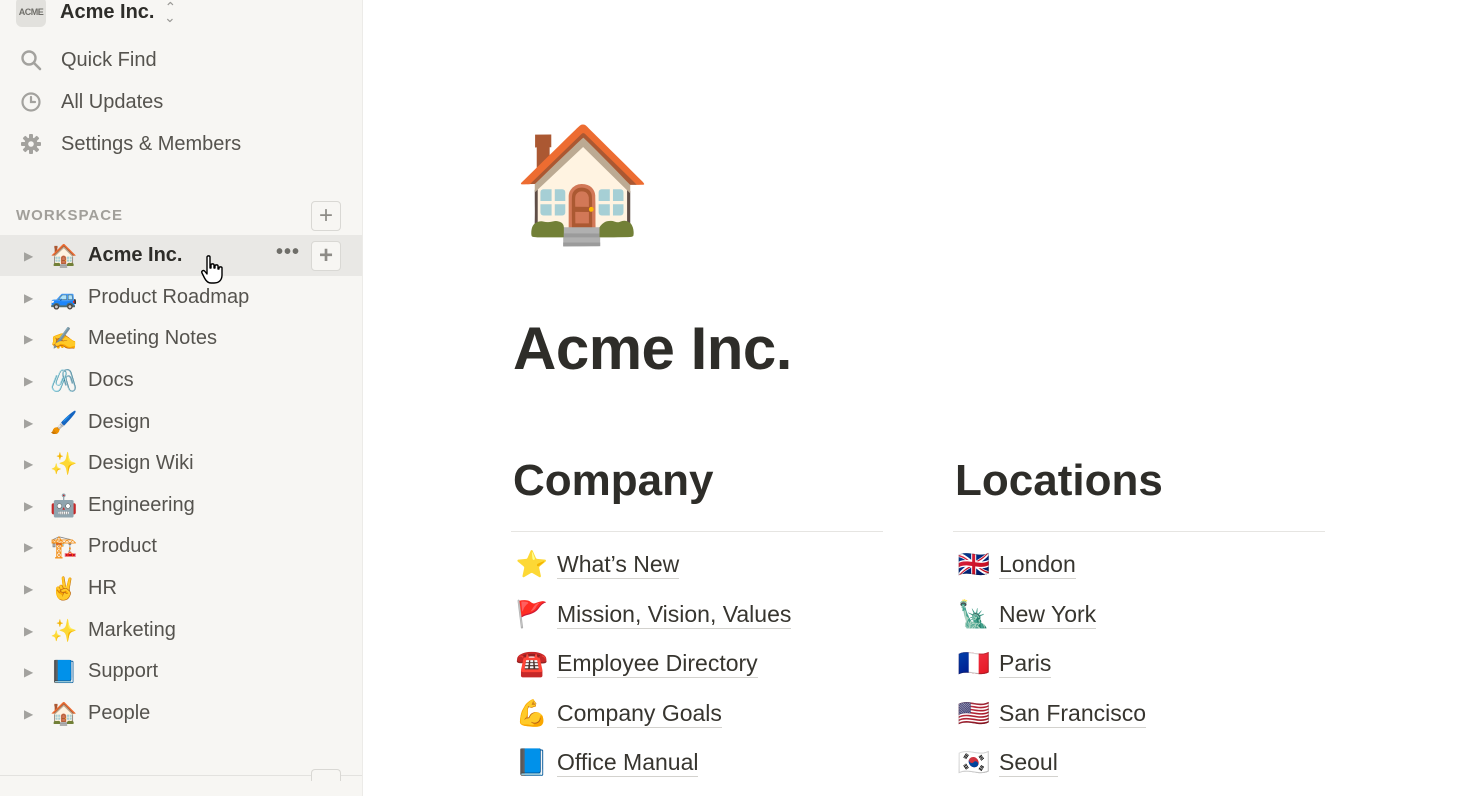 The width and height of the screenshot is (1465, 796). Describe the element at coordinates (582, 184) in the screenshot. I see `page-house-icon: 🏠` at that location.